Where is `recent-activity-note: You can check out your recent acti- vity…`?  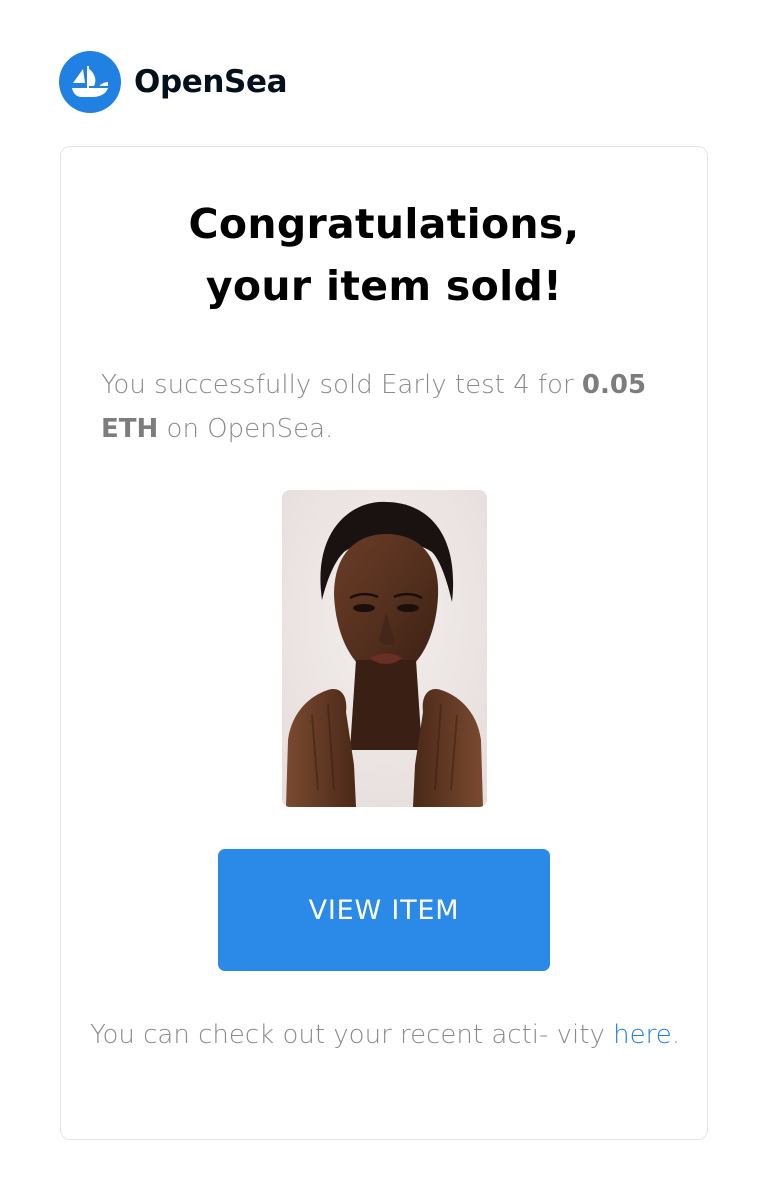 recent-activity-note: You can check out your recent acti- vity… is located at coordinates (385, 1035).